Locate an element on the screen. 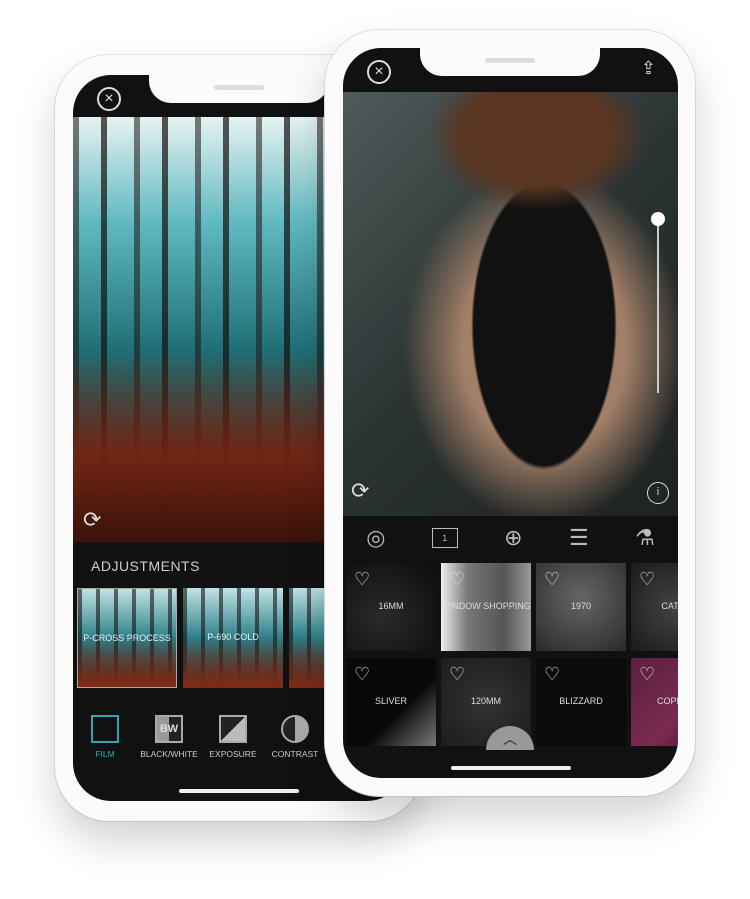 Image resolution: width=750 pixels, height=899 pixels. preset-label: P-CROSS PROCESS is located at coordinates (127, 638).